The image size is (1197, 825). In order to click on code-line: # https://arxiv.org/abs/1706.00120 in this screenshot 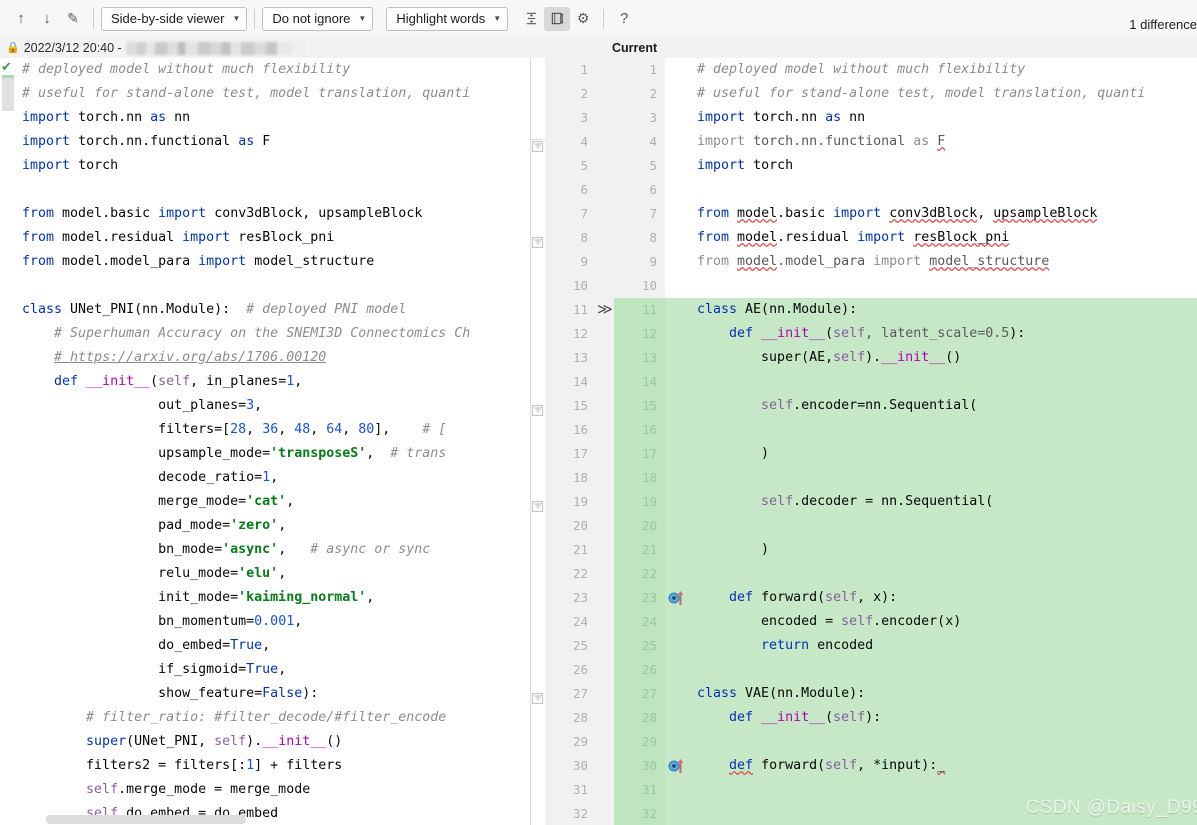, I will do `click(273, 358)`.